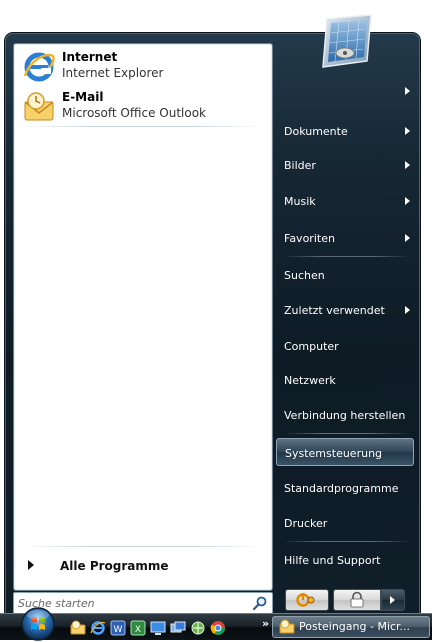 This screenshot has height=642, width=432. Describe the element at coordinates (345, 346) in the screenshot. I see `menu-item-computer: Computer` at that location.